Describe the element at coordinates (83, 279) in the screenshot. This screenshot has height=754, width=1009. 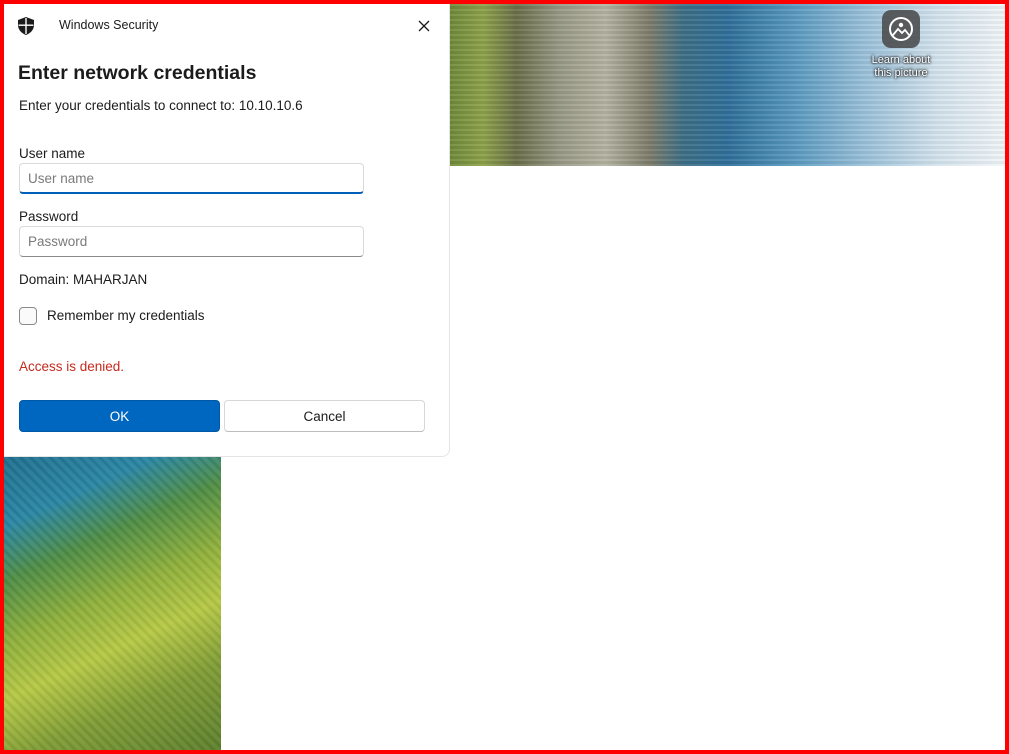
I see `domain-text: Domain: MAHARJAN` at that location.